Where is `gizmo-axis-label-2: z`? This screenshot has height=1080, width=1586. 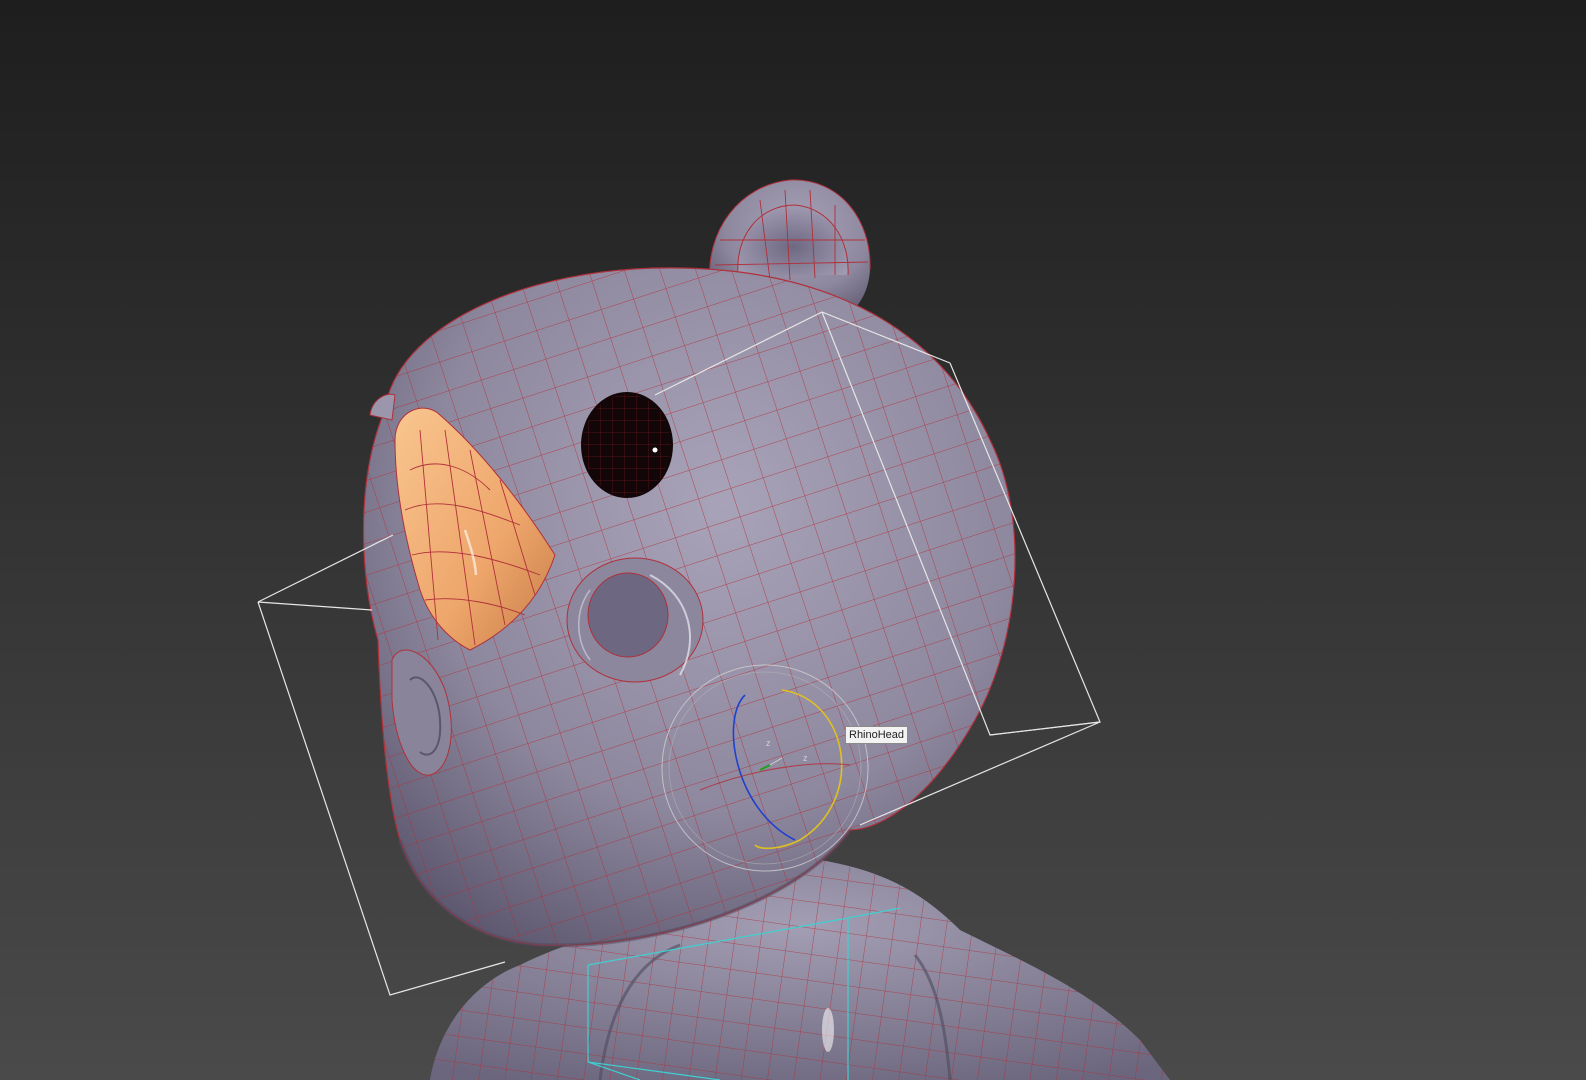 gizmo-axis-label-2: z is located at coordinates (805, 758).